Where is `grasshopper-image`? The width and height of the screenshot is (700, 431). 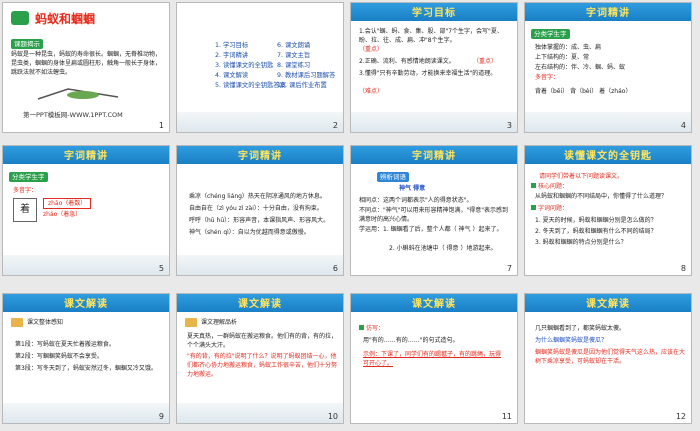 grasshopper-image is located at coordinates (78, 94).